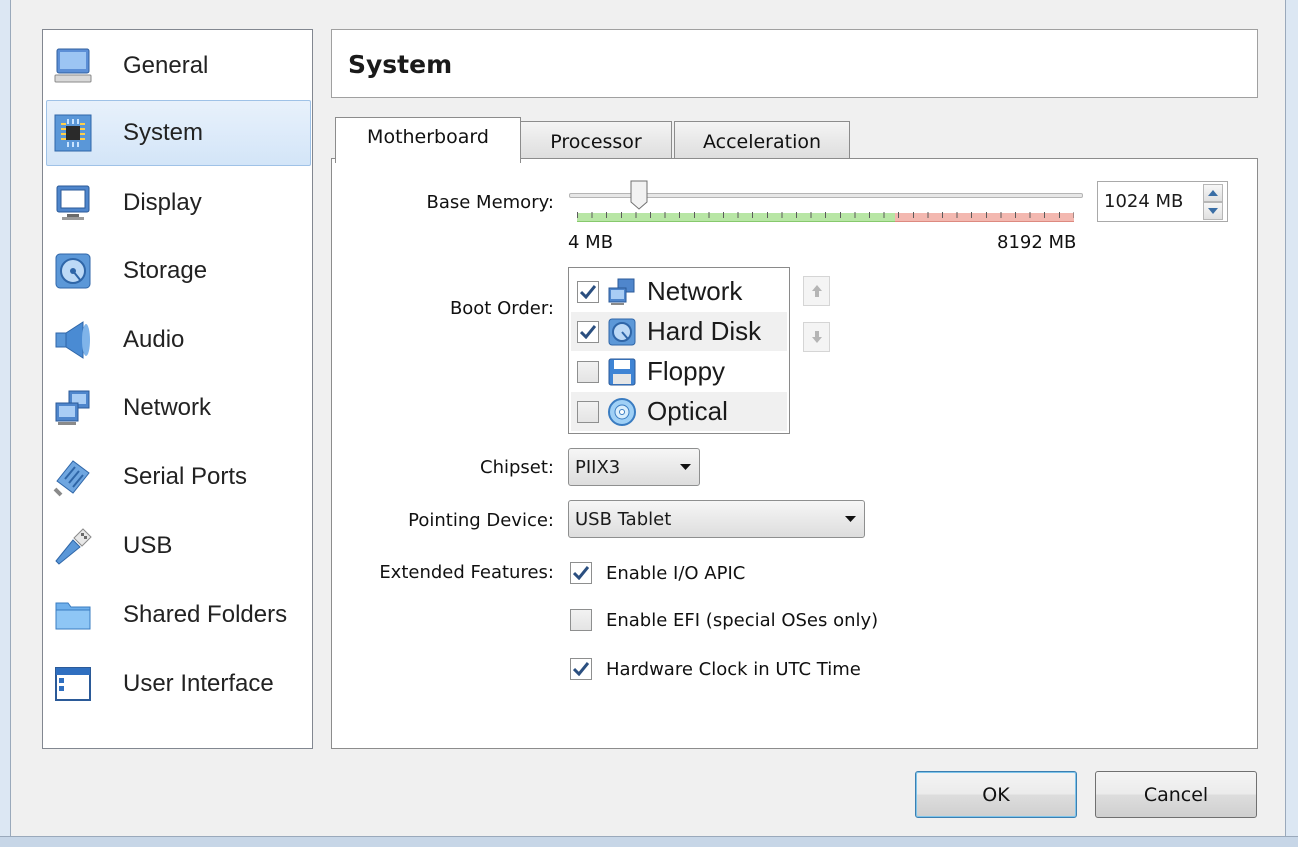 The height and width of the screenshot is (847, 1298). I want to click on tab-label: Acceleration, so click(762, 141).